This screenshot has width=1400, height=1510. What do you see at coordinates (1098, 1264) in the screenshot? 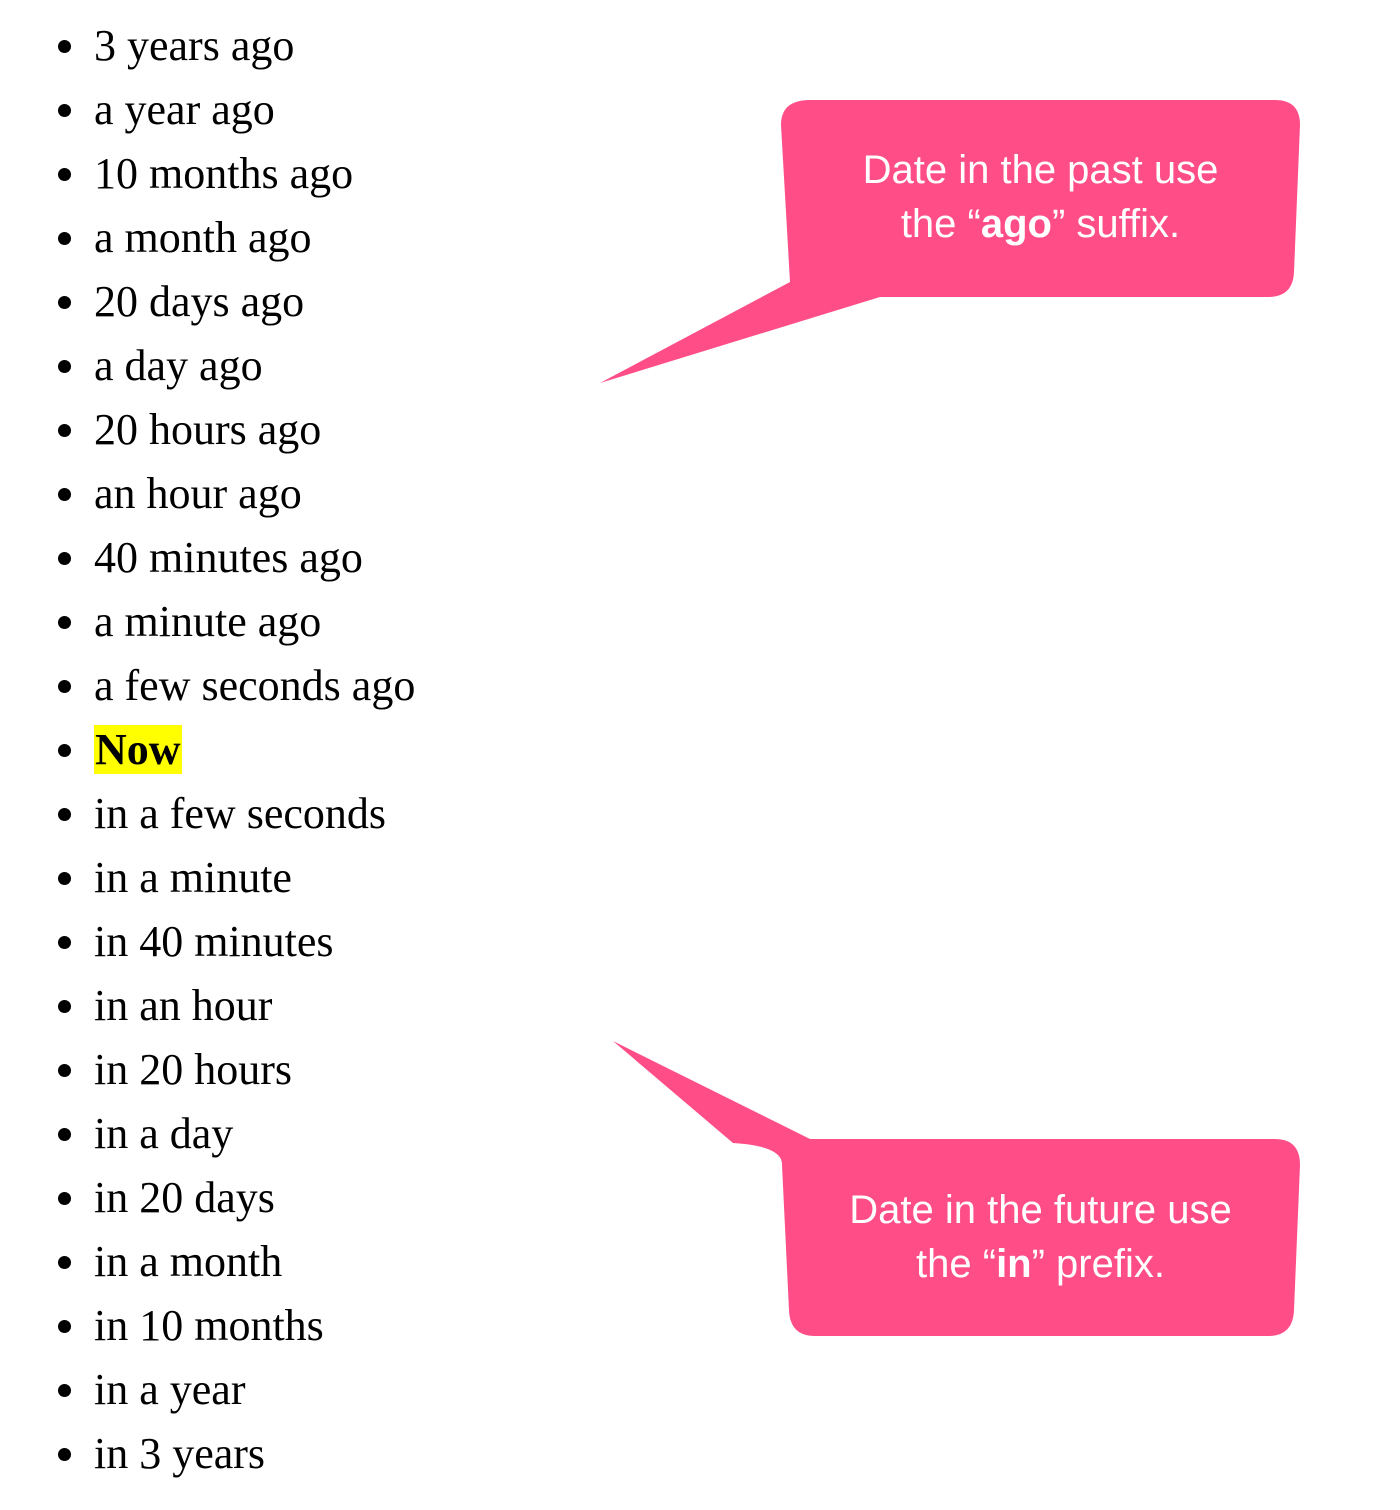
I see `future-line2-suffix: ” prefix.` at bounding box center [1098, 1264].